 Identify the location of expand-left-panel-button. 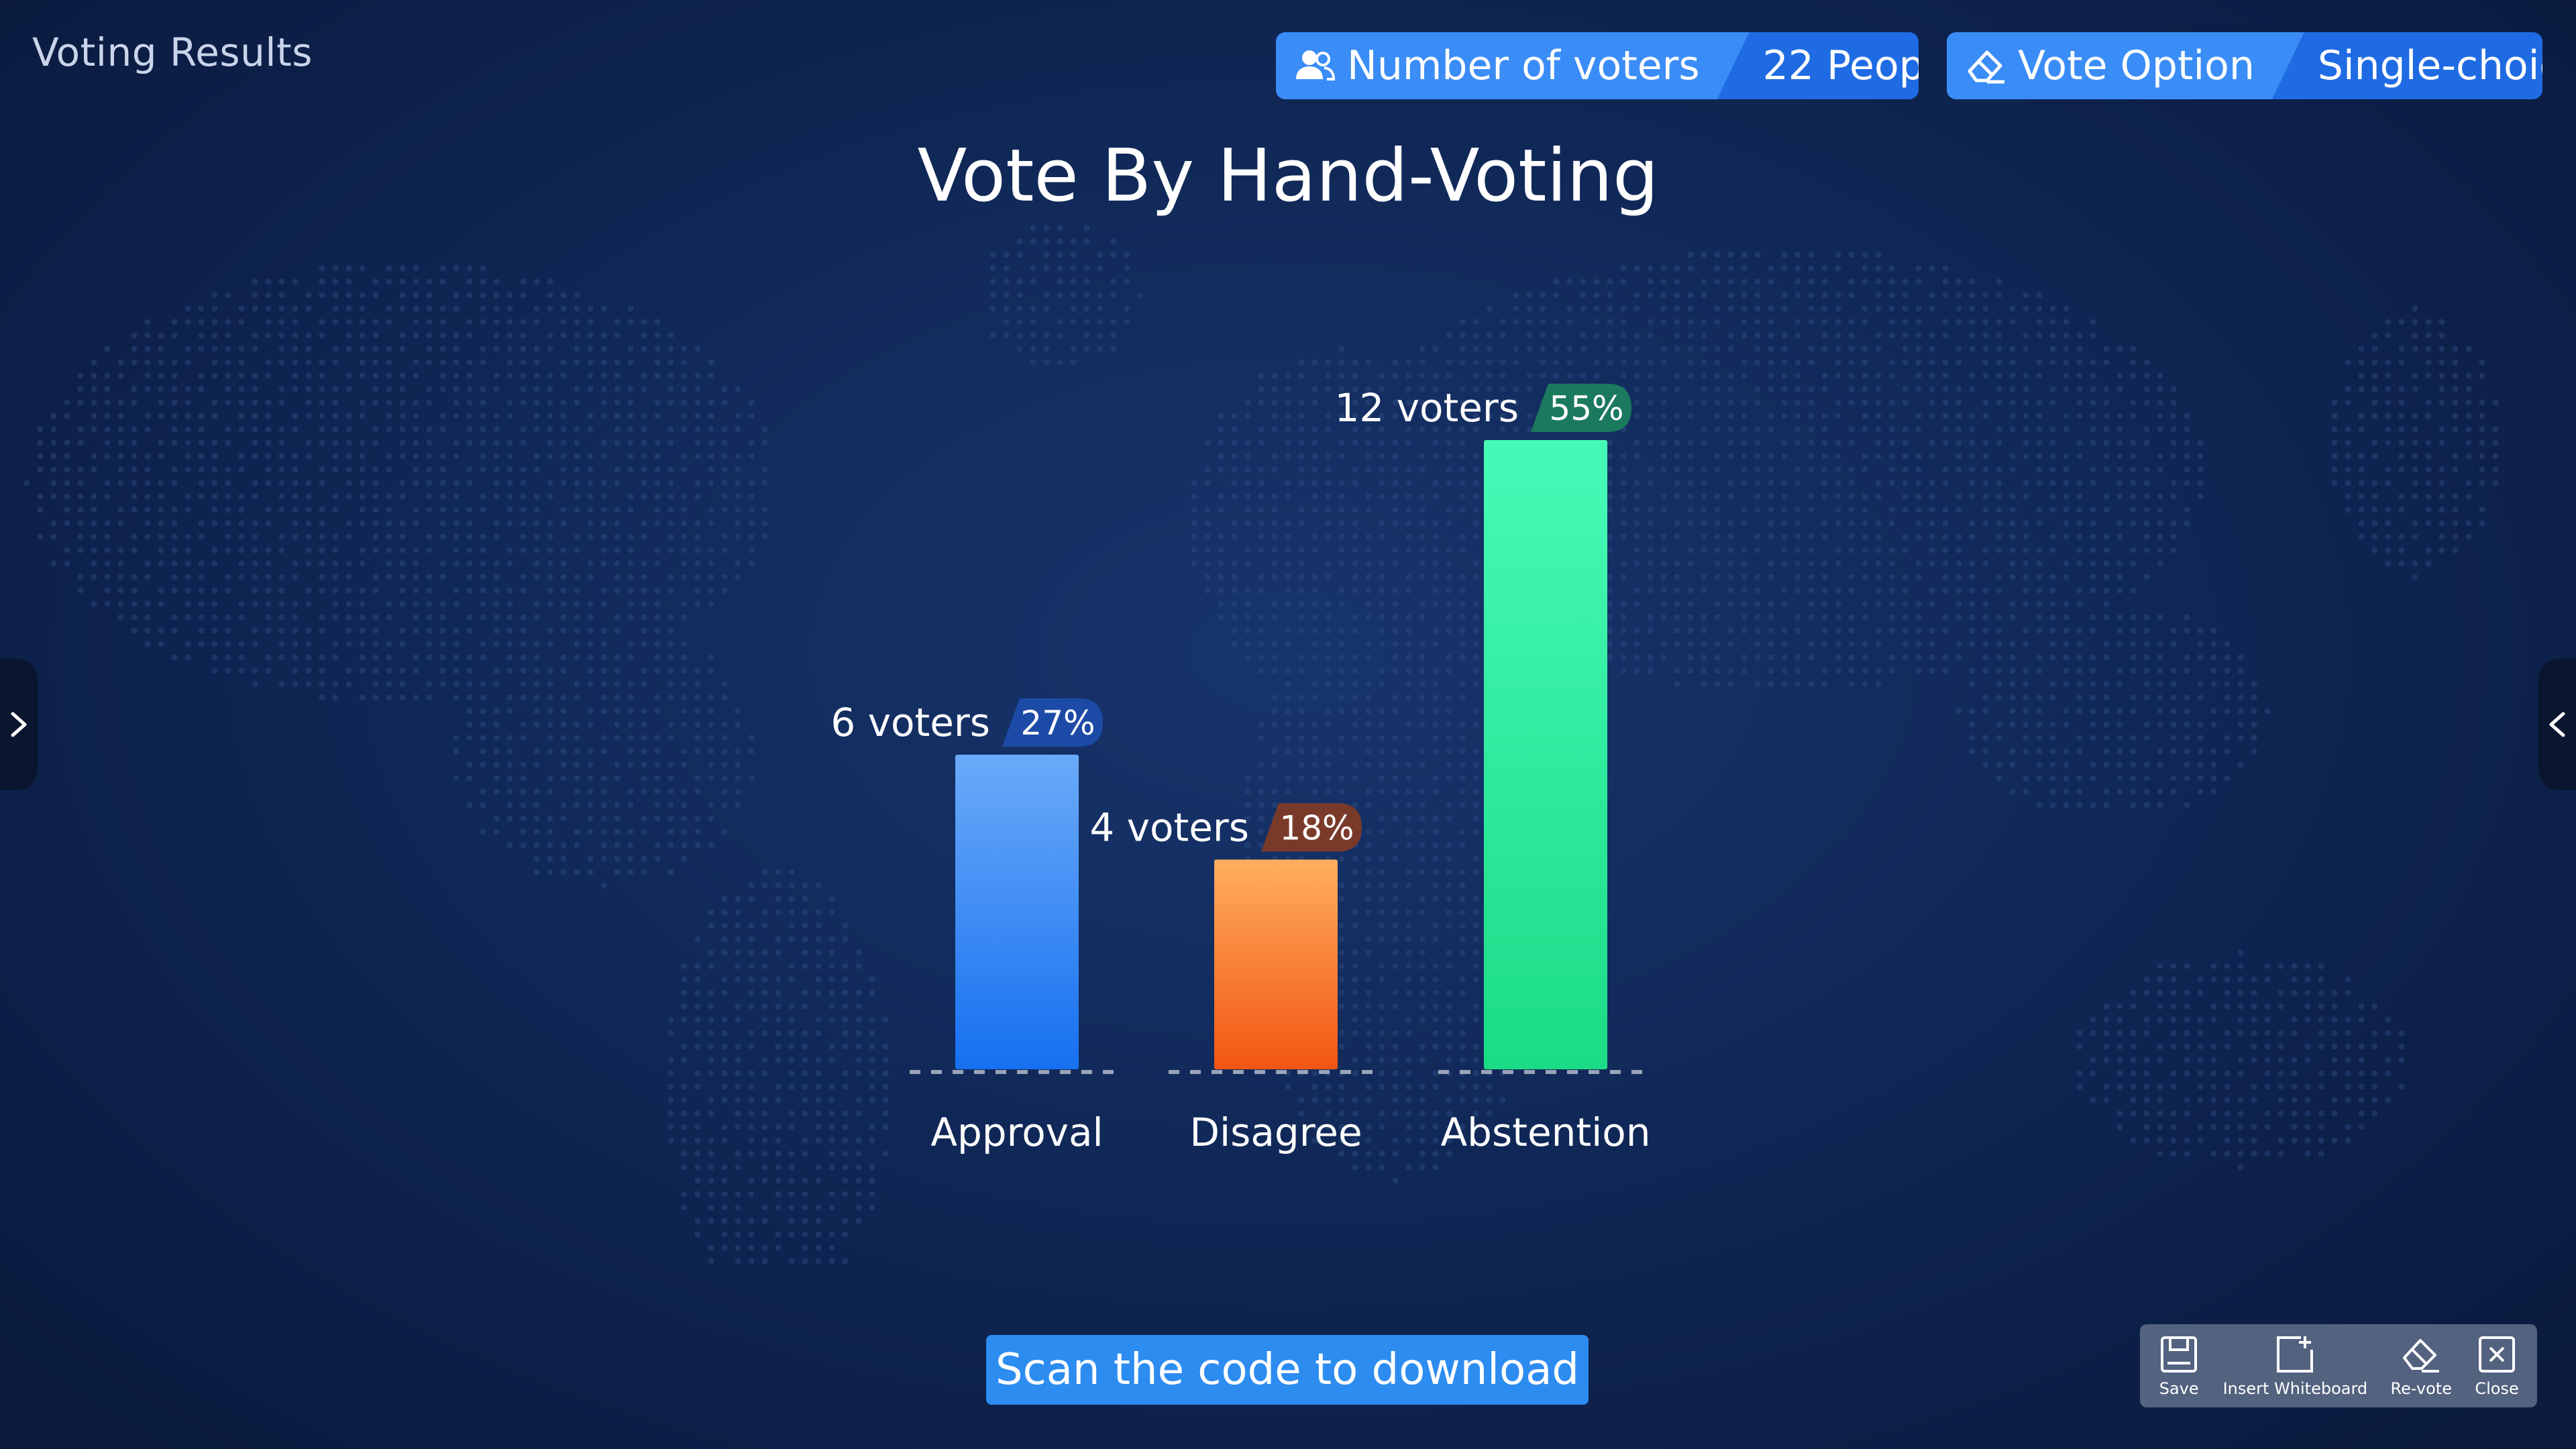
(19, 724).